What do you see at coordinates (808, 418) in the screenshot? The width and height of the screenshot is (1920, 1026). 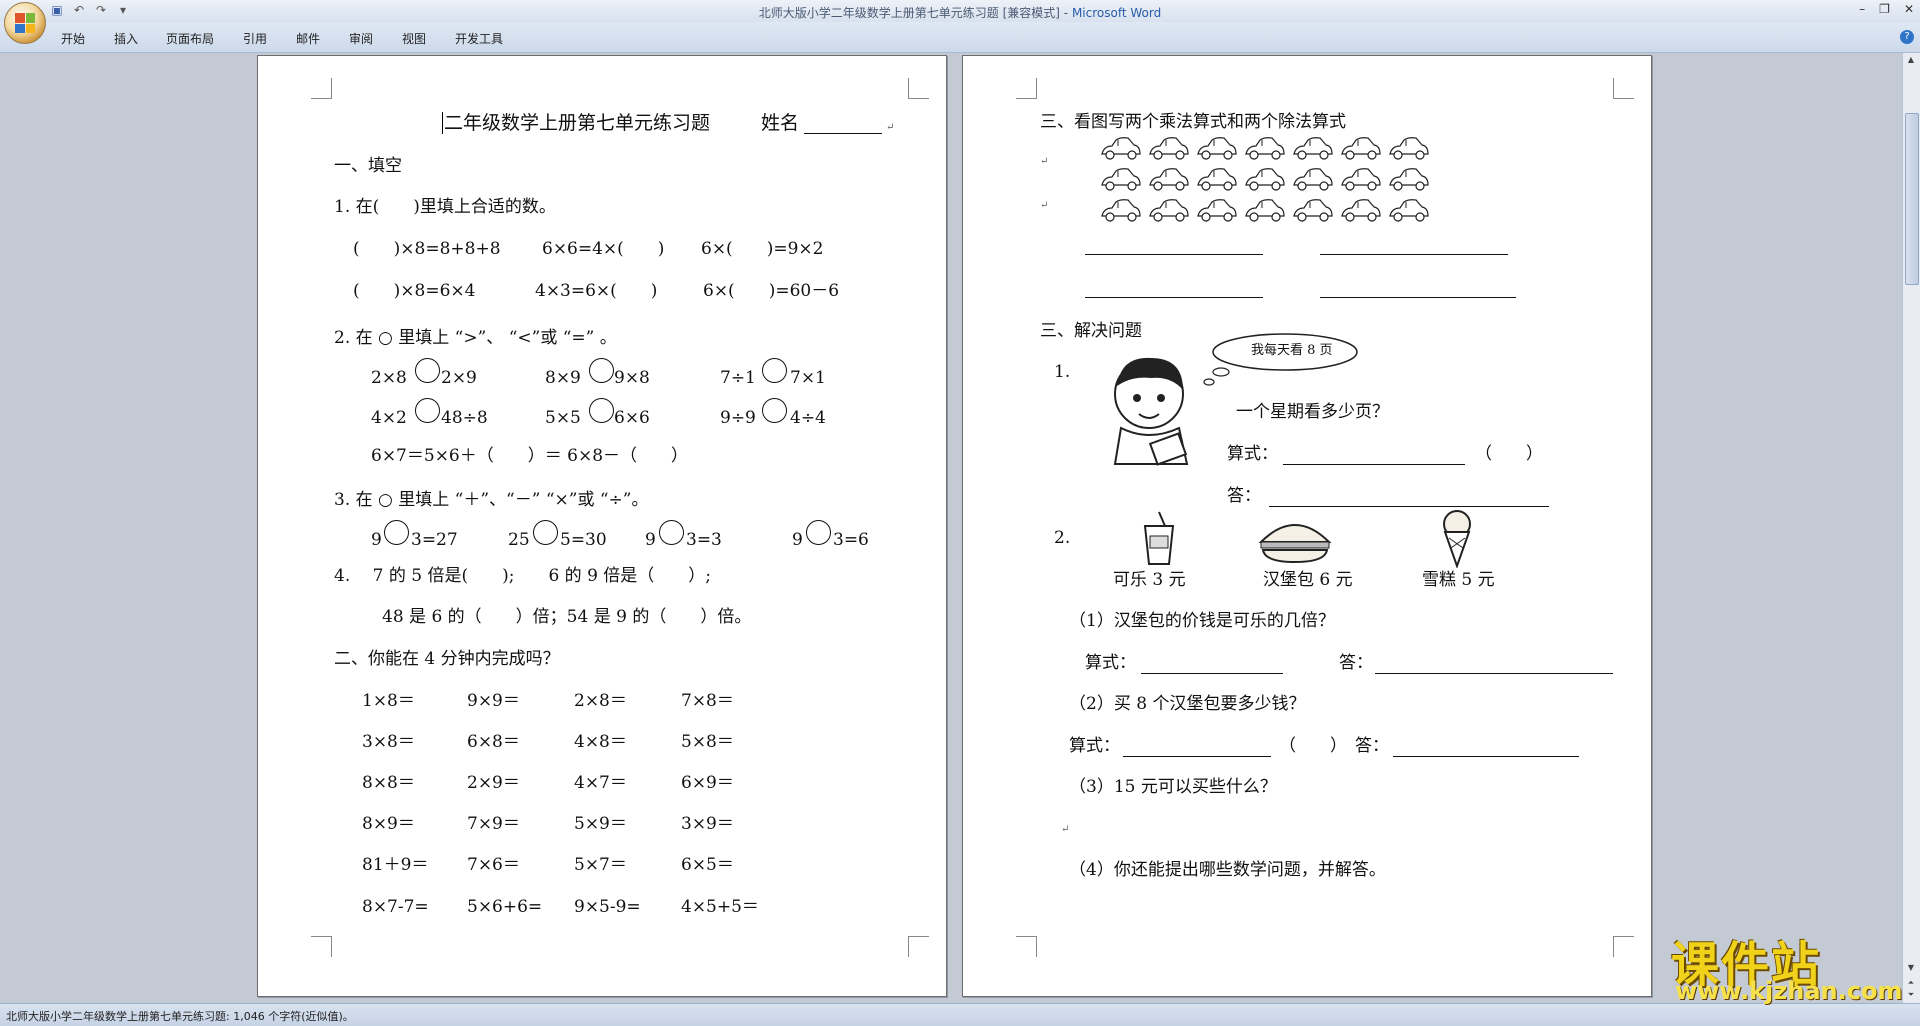 I see `q2-right: 4÷4` at bounding box center [808, 418].